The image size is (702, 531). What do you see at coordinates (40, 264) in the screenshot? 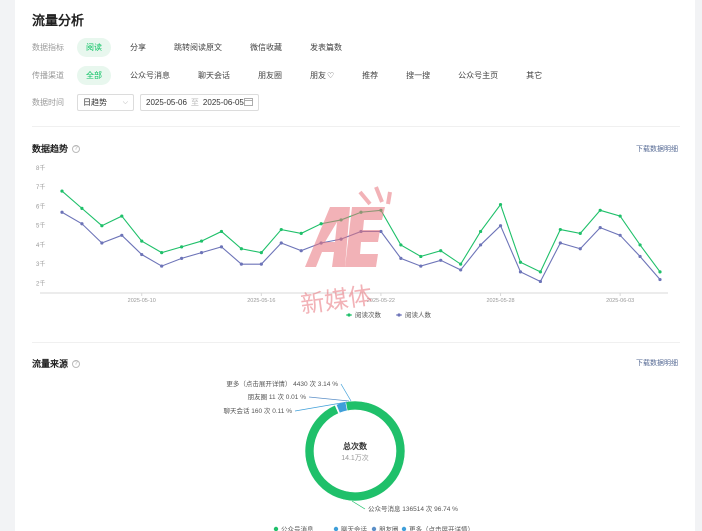
I see `y-tick-label: 3千` at bounding box center [40, 264].